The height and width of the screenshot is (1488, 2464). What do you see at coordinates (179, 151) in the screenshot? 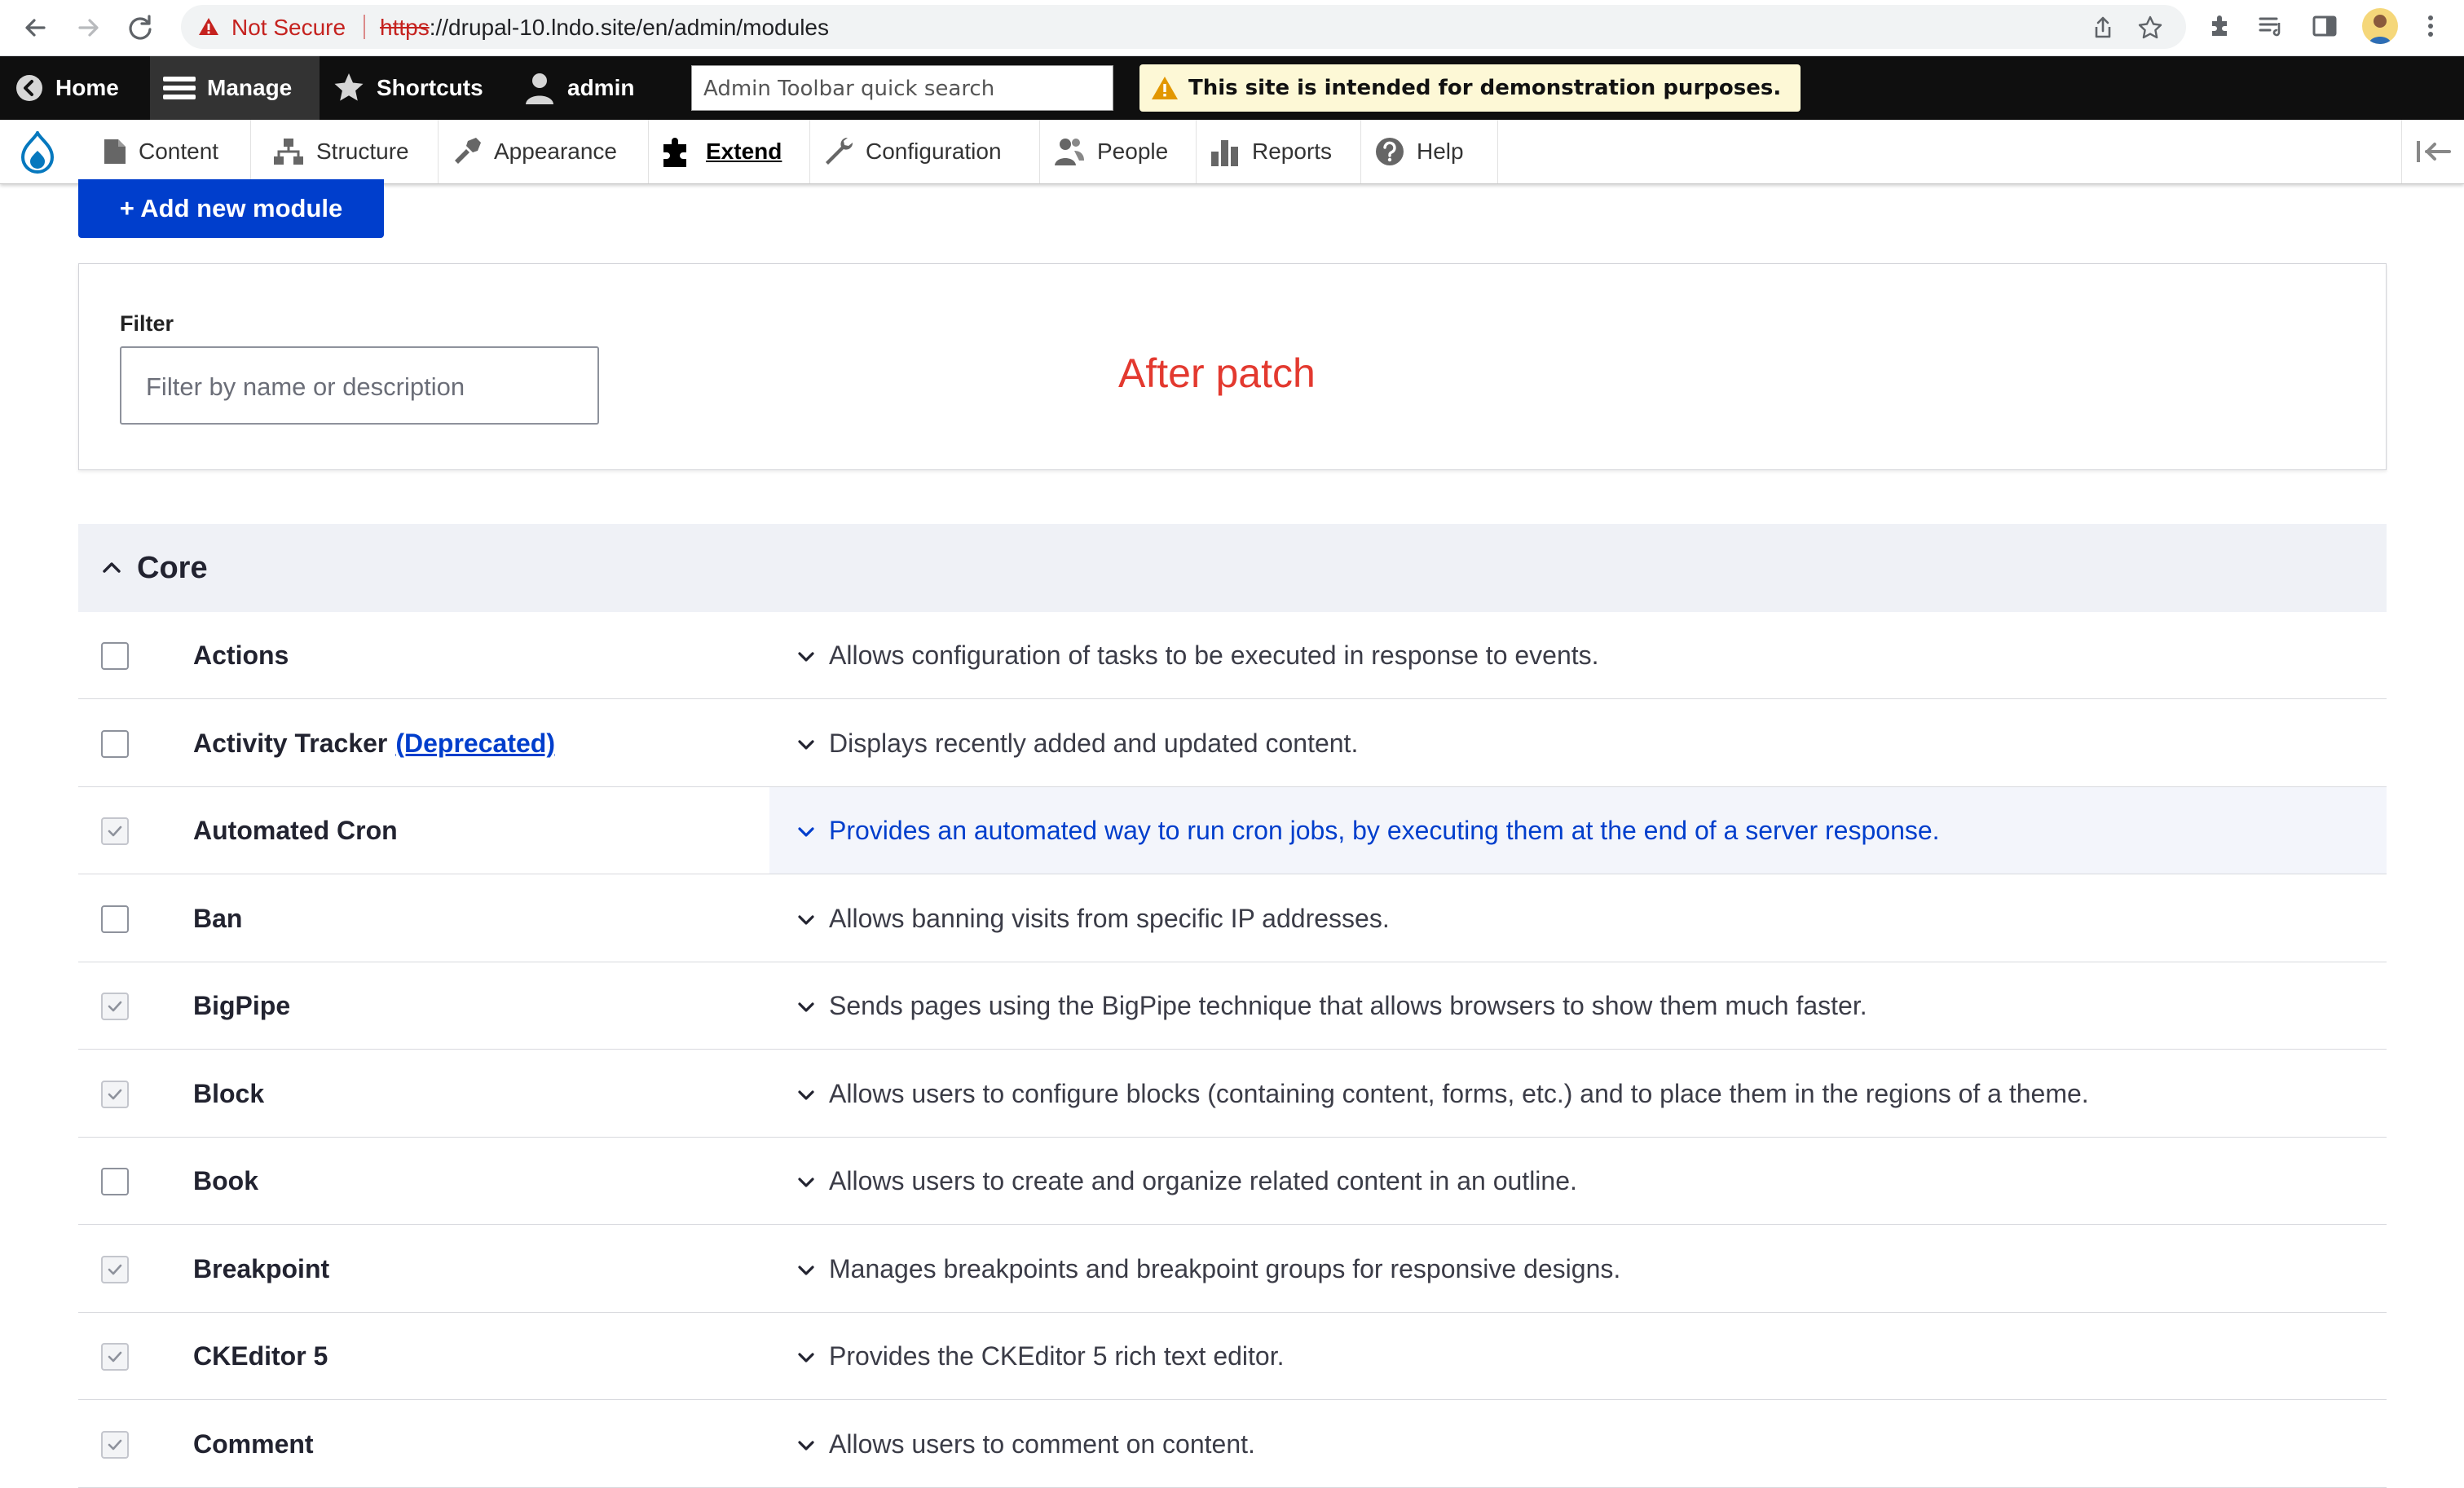
I see `tray-item-label: Content` at bounding box center [179, 151].